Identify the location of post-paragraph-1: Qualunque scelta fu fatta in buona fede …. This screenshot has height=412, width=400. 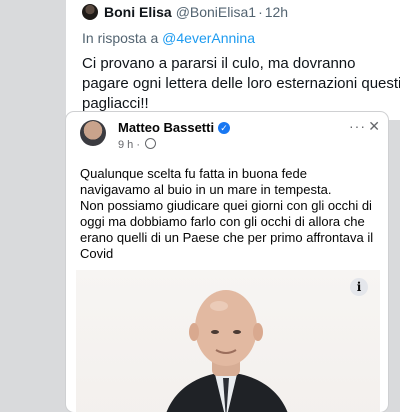
(206, 181).